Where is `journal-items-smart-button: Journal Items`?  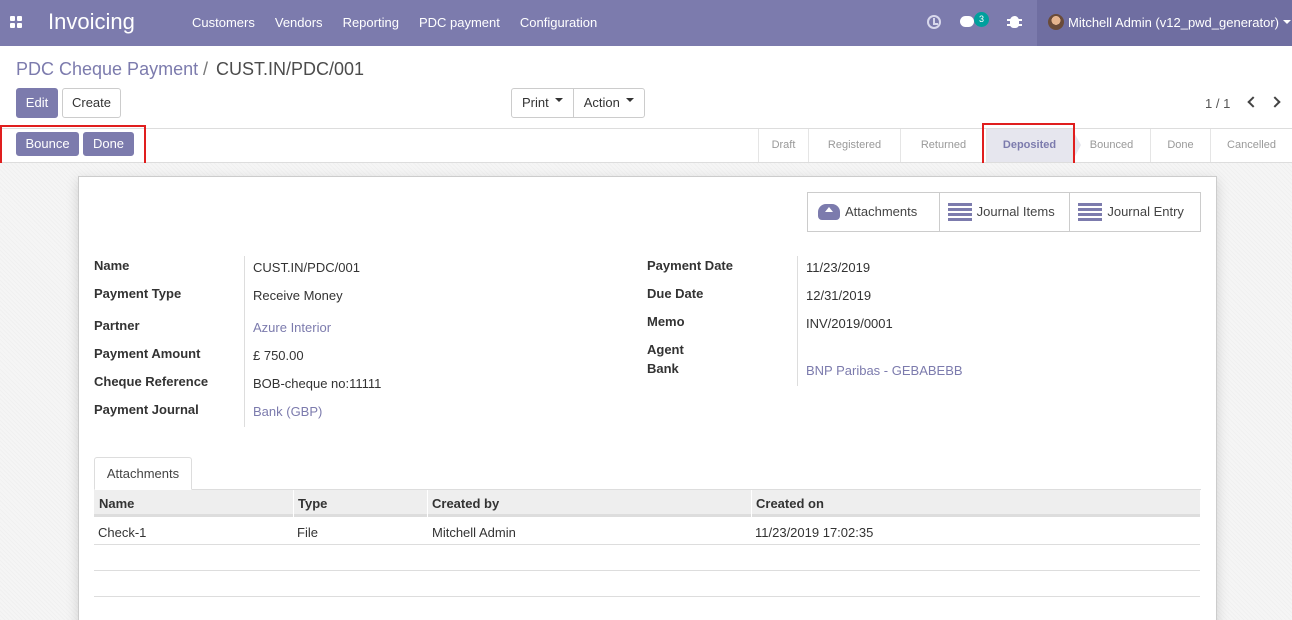
journal-items-smart-button: Journal Items is located at coordinates (1004, 212).